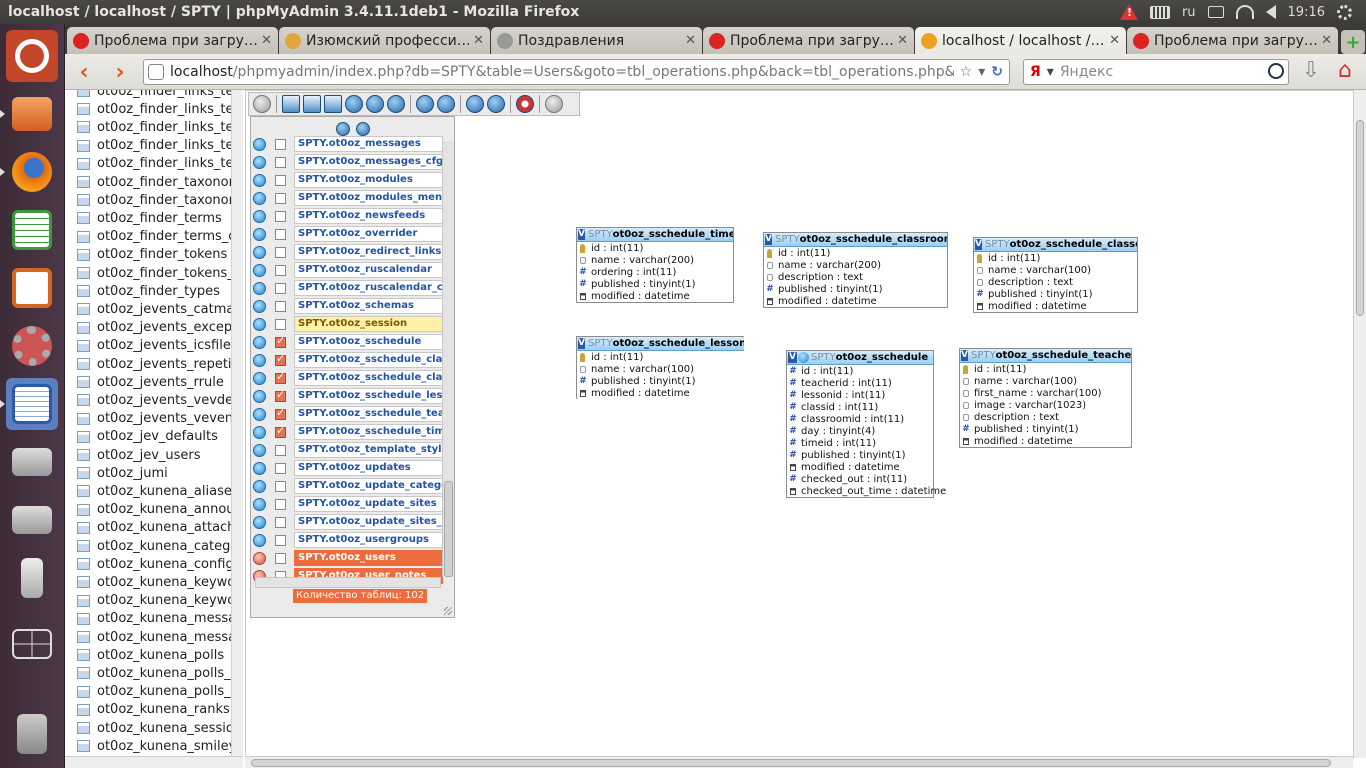 The width and height of the screenshot is (1366, 768). What do you see at coordinates (1159, 12) in the screenshot?
I see `keyboard-icon` at bounding box center [1159, 12].